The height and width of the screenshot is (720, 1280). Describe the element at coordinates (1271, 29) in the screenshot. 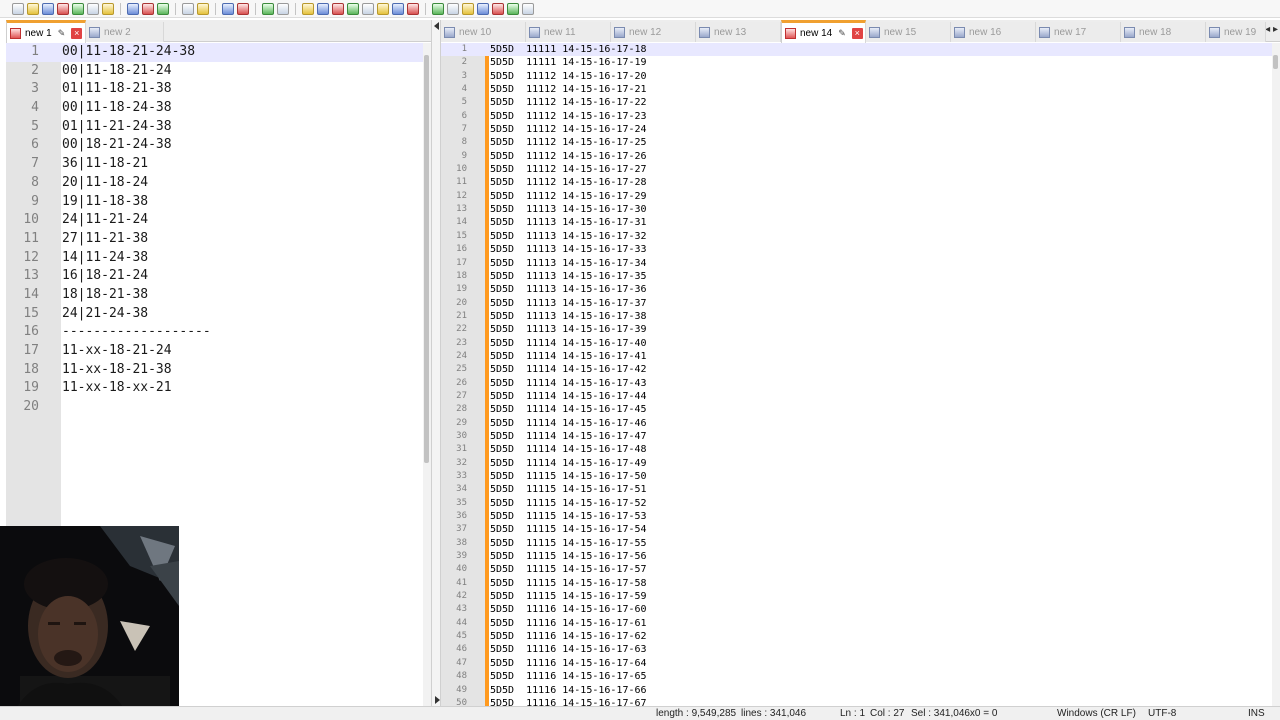

I see `tab-scroll-arrows: ◂ ▸` at that location.